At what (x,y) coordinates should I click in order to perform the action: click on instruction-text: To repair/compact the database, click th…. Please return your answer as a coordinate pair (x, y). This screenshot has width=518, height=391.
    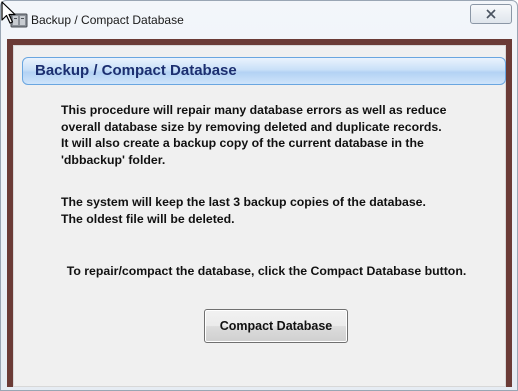
    Looking at the image, I should click on (266, 271).